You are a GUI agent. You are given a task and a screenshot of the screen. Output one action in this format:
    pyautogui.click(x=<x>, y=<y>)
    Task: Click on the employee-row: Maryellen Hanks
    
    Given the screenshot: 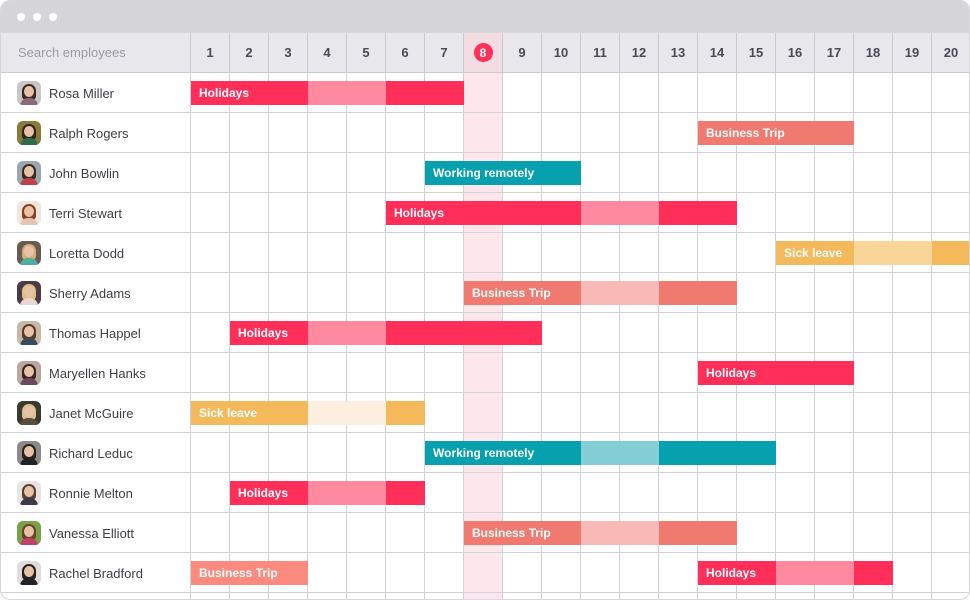 What is the action you would take?
    pyautogui.click(x=96, y=373)
    